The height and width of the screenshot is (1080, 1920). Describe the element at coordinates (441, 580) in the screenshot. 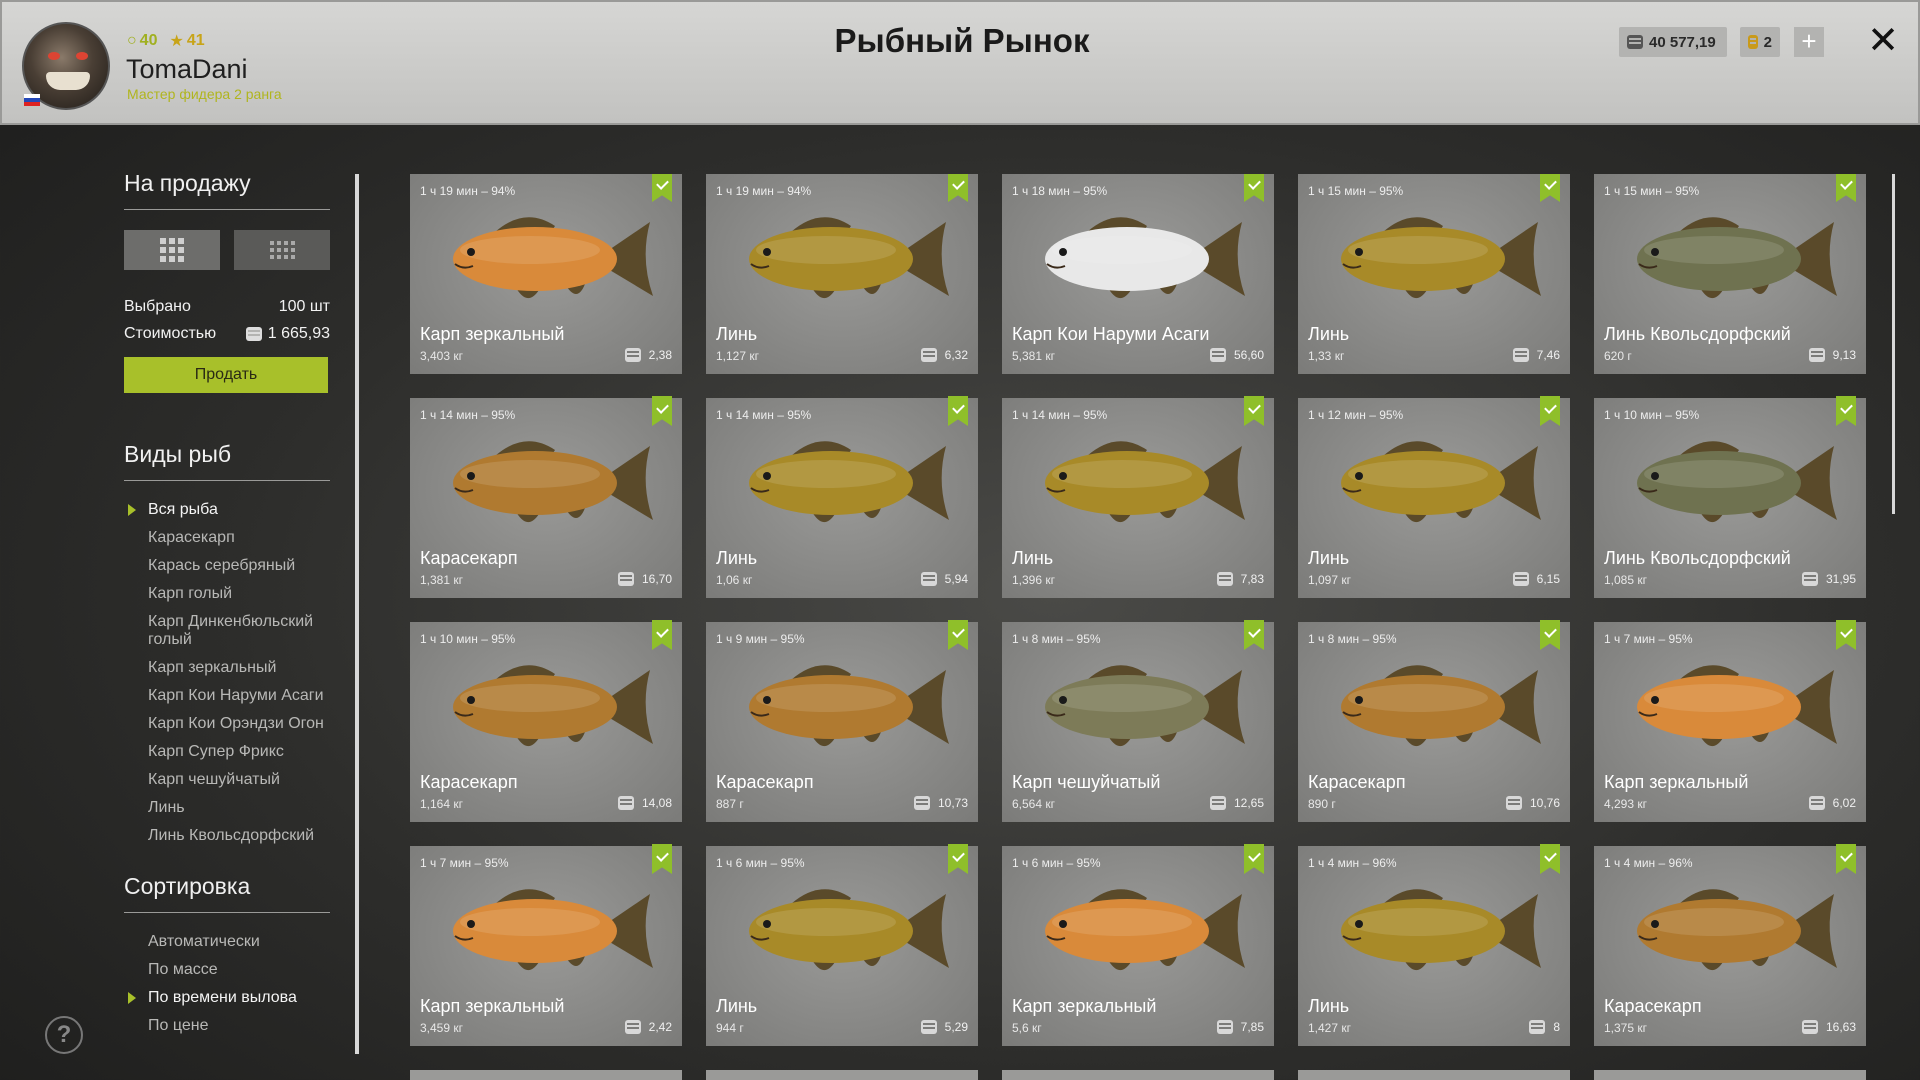

I see `fish-weight: 1,381 кг` at that location.